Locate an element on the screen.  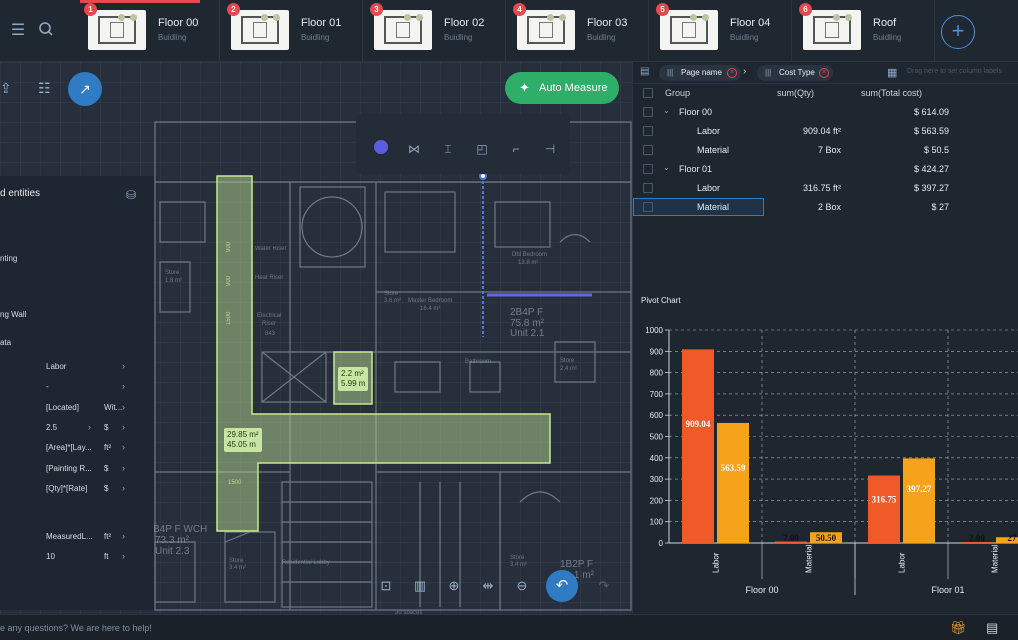
data-label: 909.04 is located at coordinates (698, 424).